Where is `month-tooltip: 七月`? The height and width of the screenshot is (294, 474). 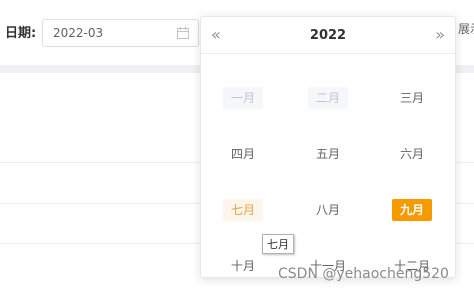
month-tooltip: 七月 is located at coordinates (278, 244).